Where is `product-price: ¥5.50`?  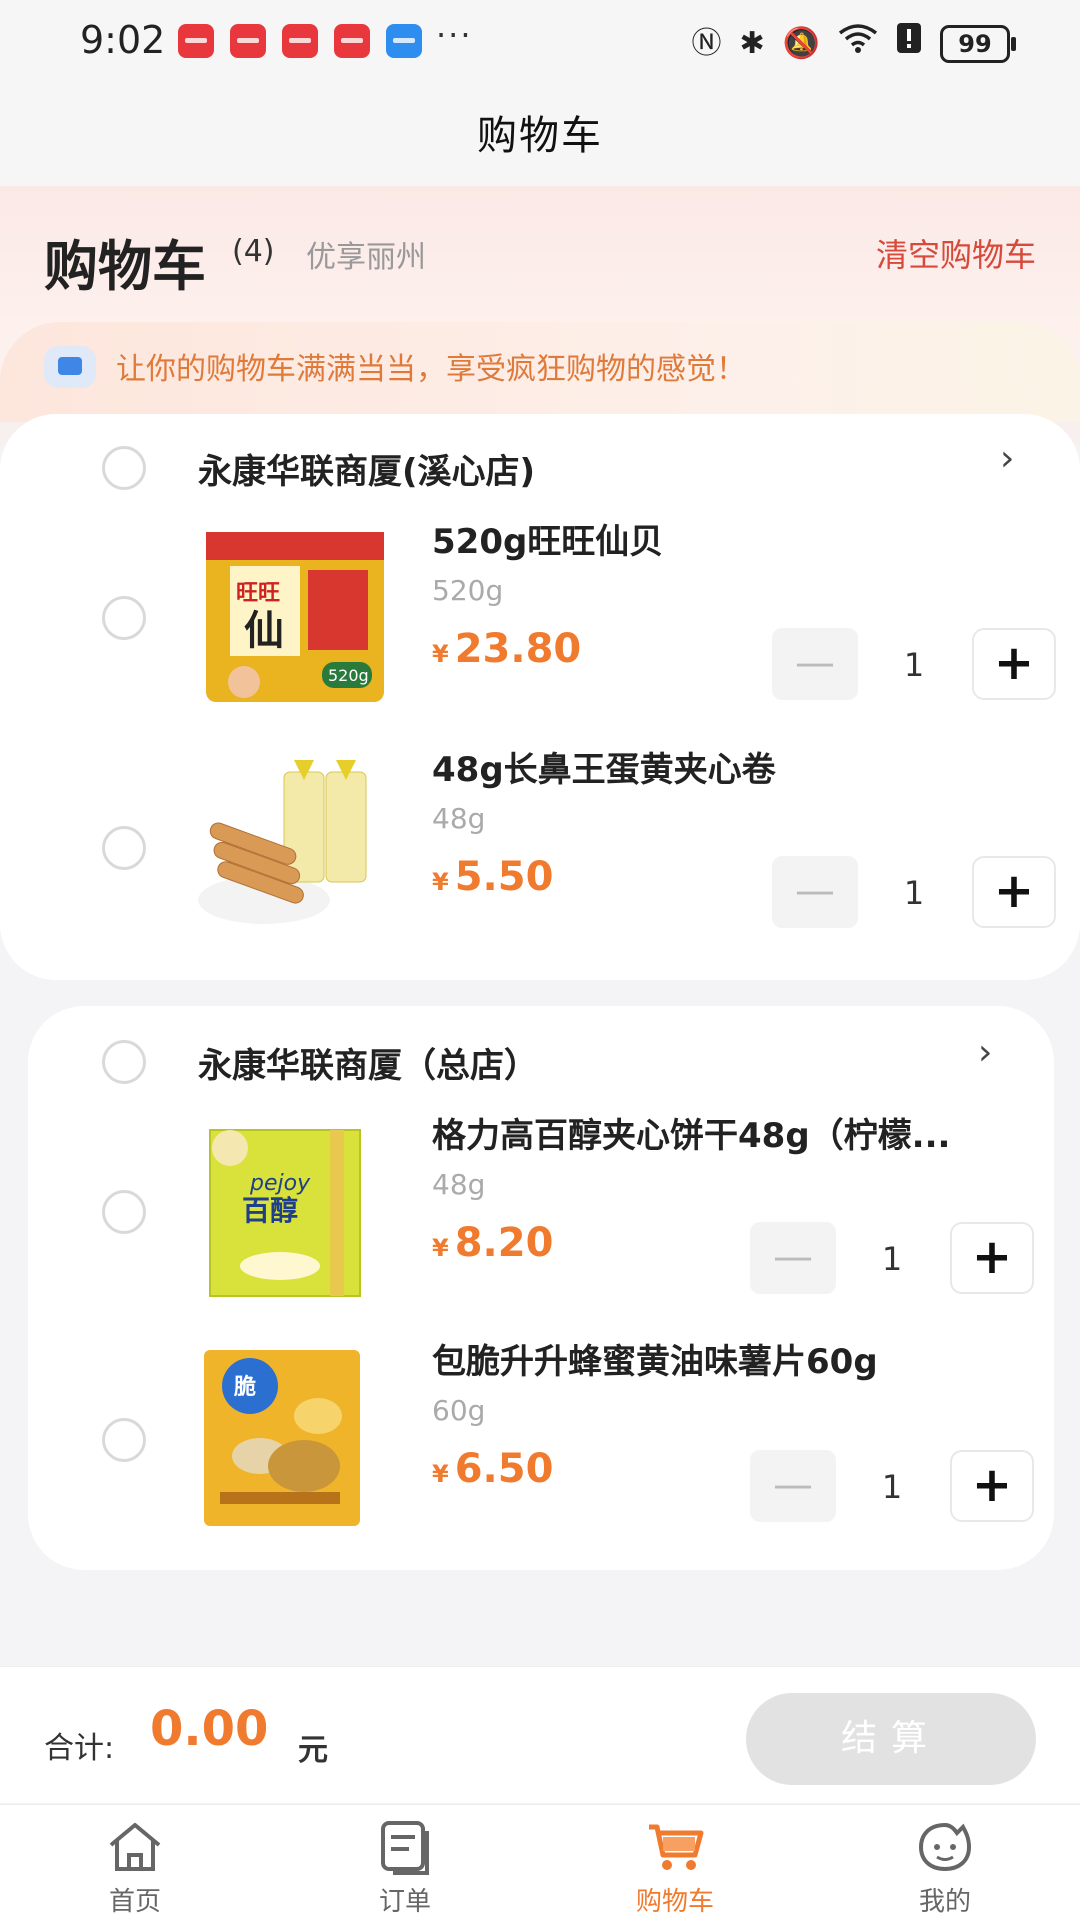 product-price: ¥5.50 is located at coordinates (492, 877).